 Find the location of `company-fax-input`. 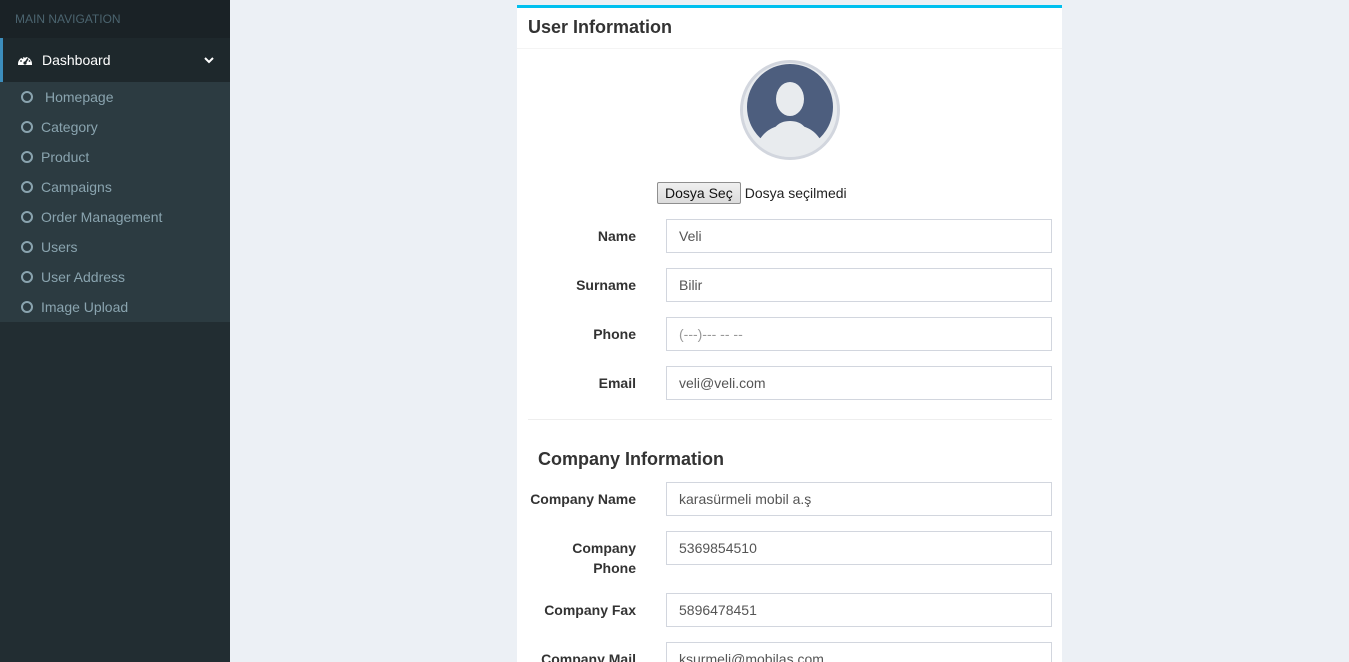

company-fax-input is located at coordinates (859, 610).